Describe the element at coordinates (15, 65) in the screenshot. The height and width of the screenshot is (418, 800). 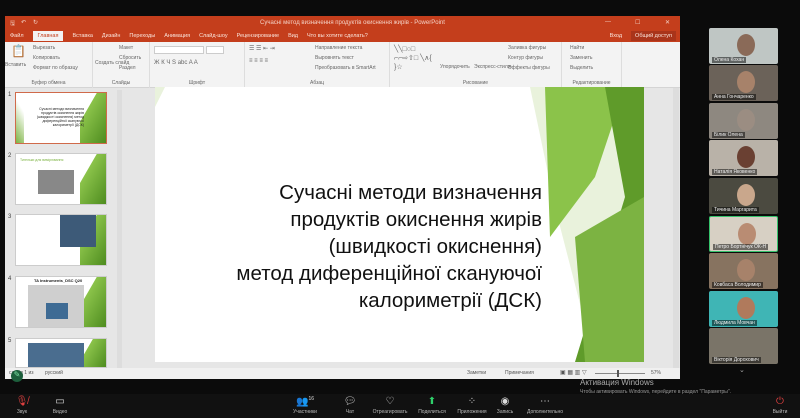
I see `paste-button: Вставить` at that location.